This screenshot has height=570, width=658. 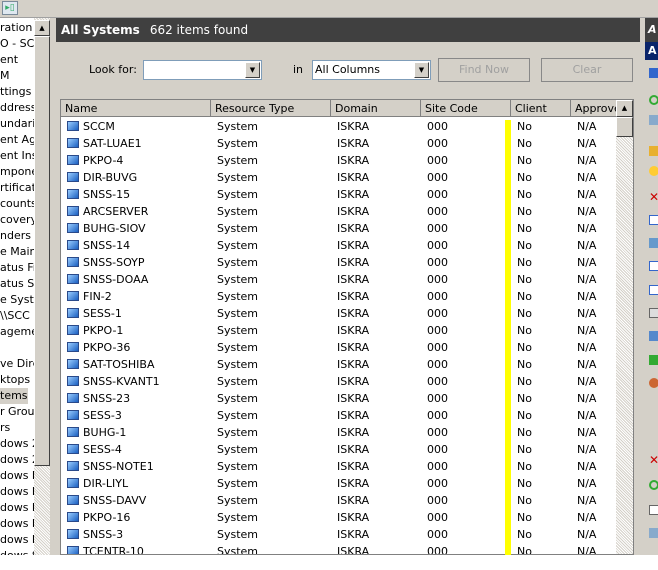 What do you see at coordinates (651, 51) in the screenshot?
I see `actions-section: A` at bounding box center [651, 51].